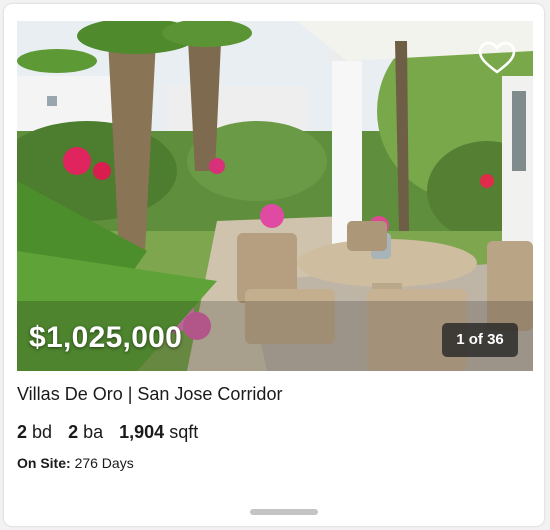 The width and height of the screenshot is (550, 530). Describe the element at coordinates (149, 394) in the screenshot. I see `listing-title: Villas De Oro | San Jose Corridor` at that location.